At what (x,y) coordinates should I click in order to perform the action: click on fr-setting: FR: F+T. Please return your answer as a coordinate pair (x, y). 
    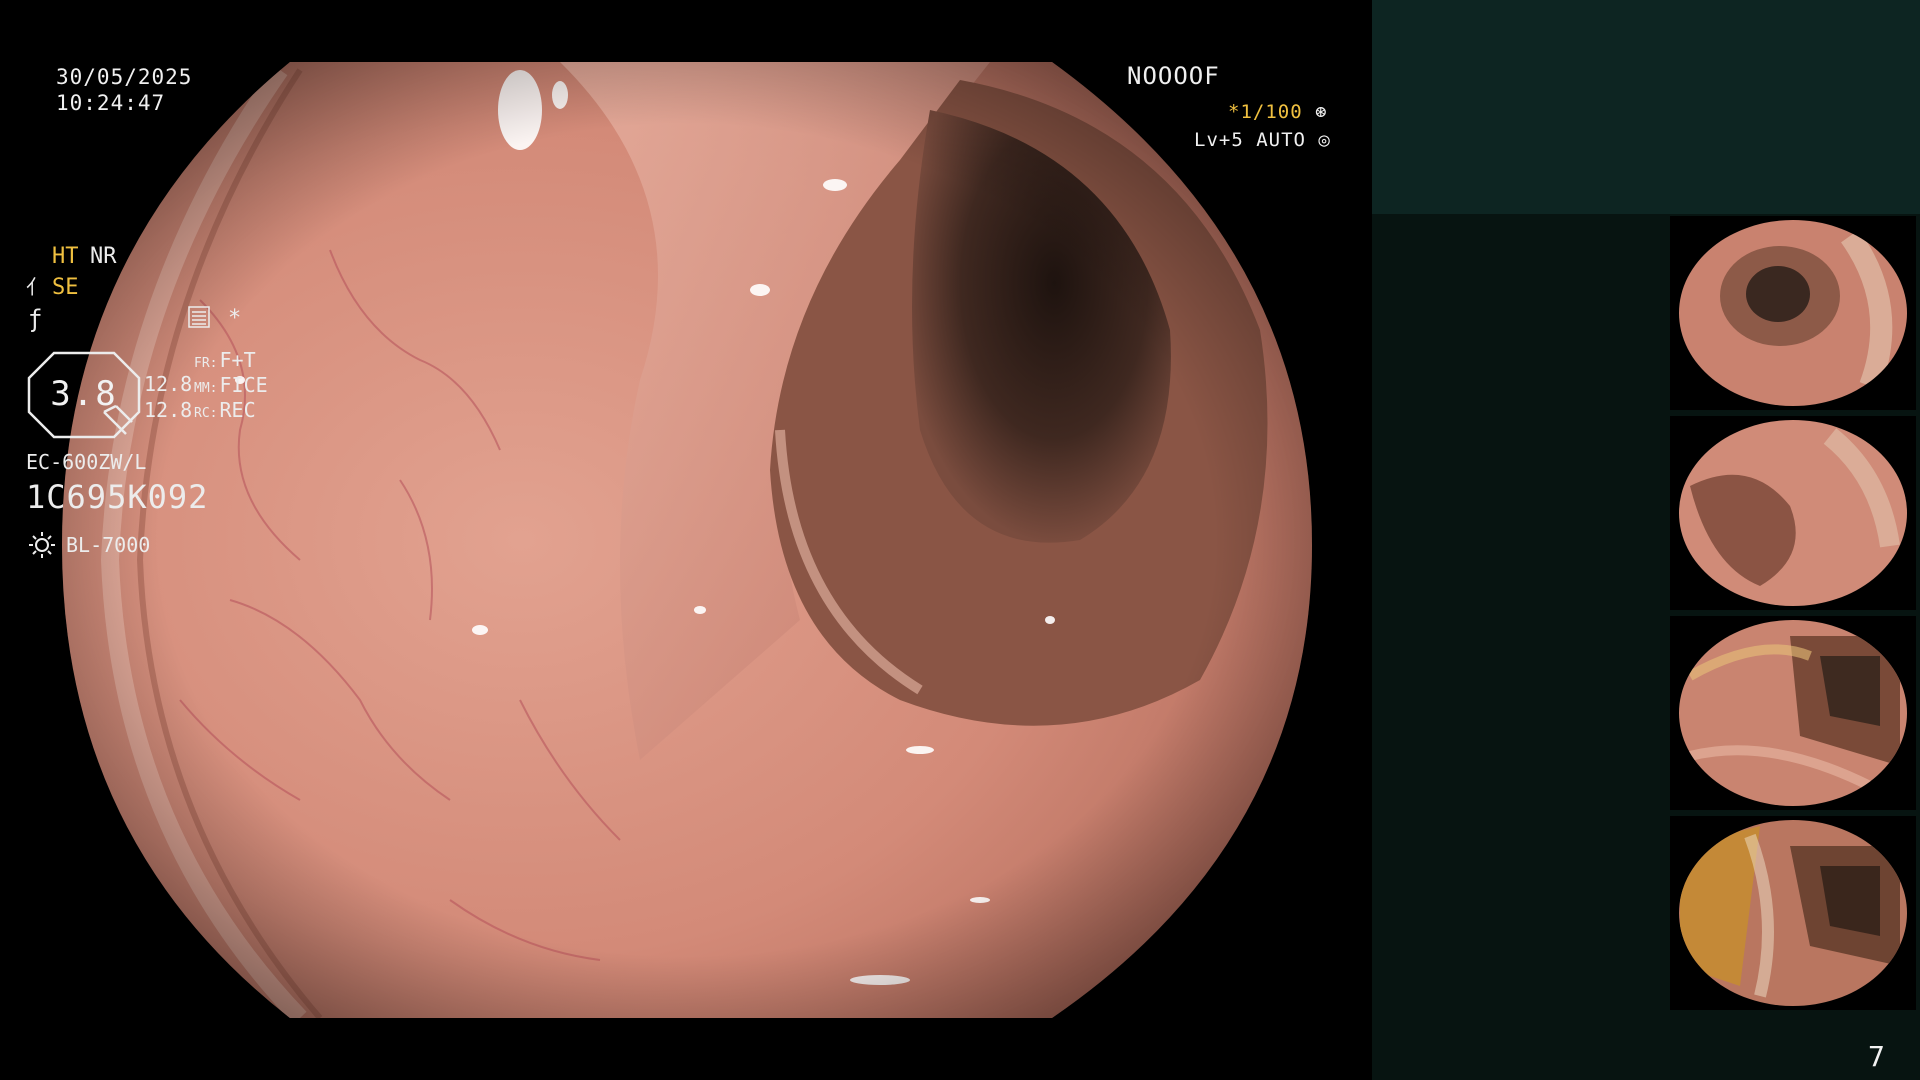
    Looking at the image, I should click on (225, 360).